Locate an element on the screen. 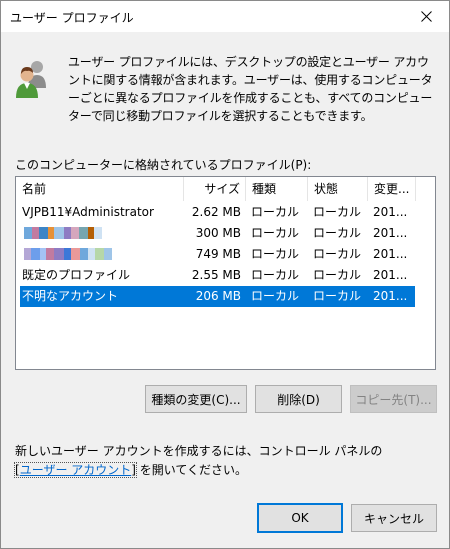 The width and height of the screenshot is (450, 549). title-bar: ユーザー プロファイル is located at coordinates (225, 16).